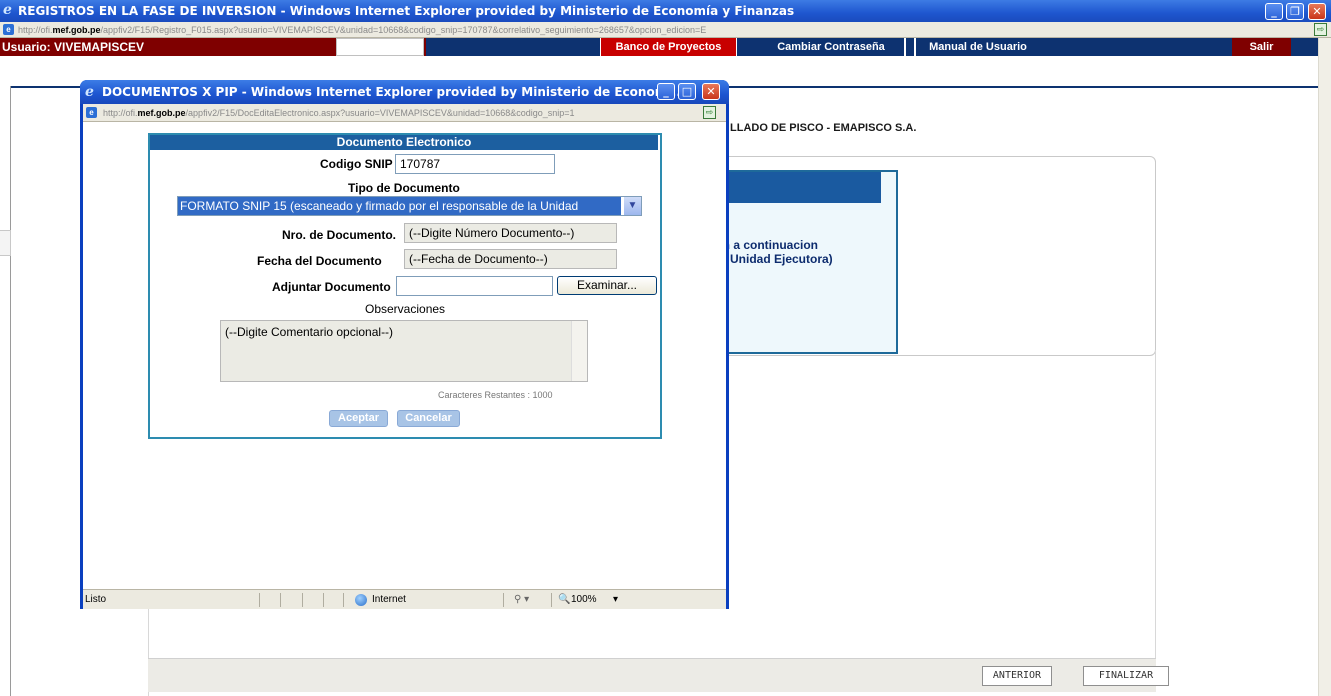 This screenshot has height=696, width=1331. What do you see at coordinates (781, 259) in the screenshot?
I see `info-text-line2: Unidad Ejecutora)` at bounding box center [781, 259].